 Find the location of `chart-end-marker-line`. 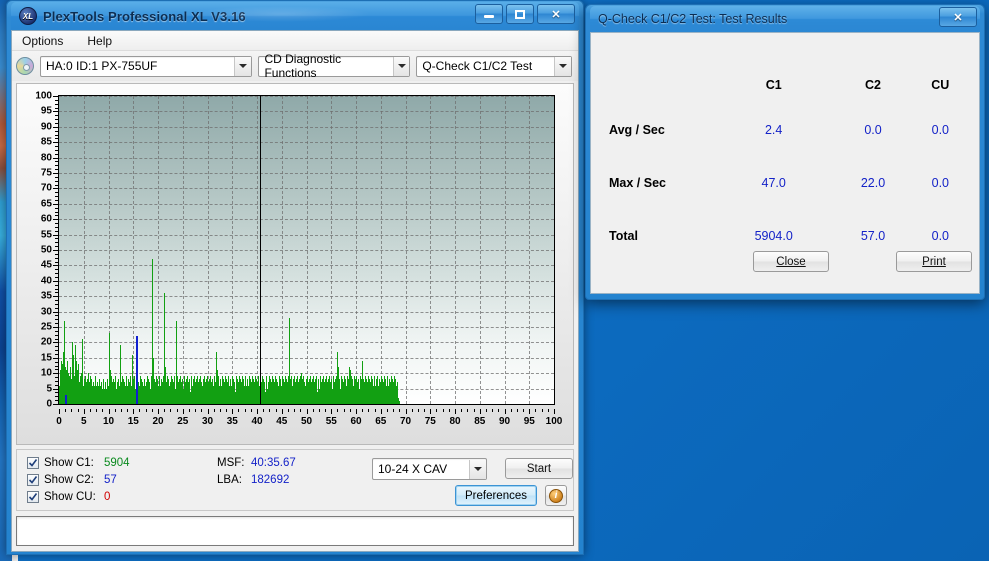

chart-end-marker-line is located at coordinates (261, 250).